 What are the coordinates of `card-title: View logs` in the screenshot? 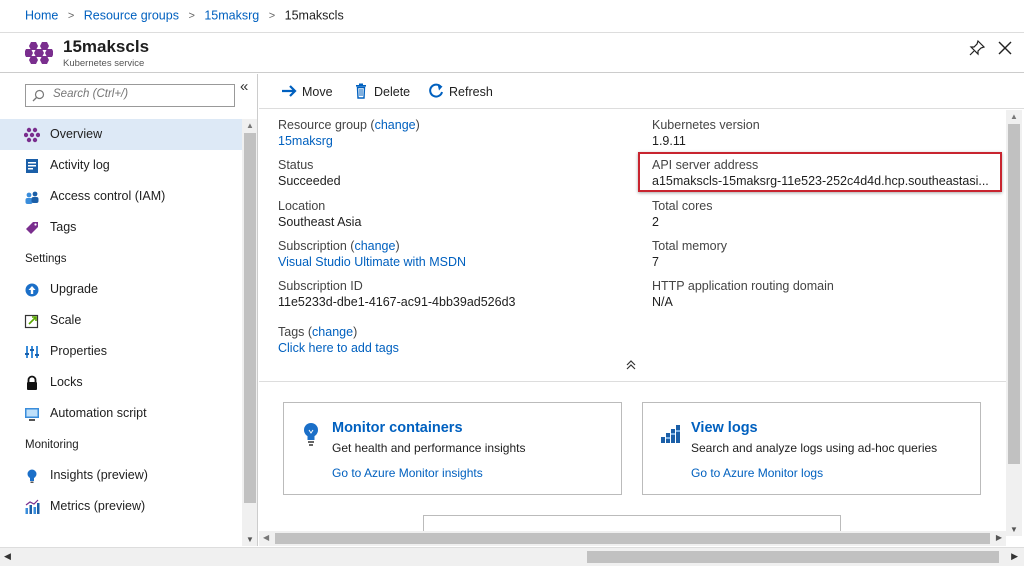 It's located at (724, 428).